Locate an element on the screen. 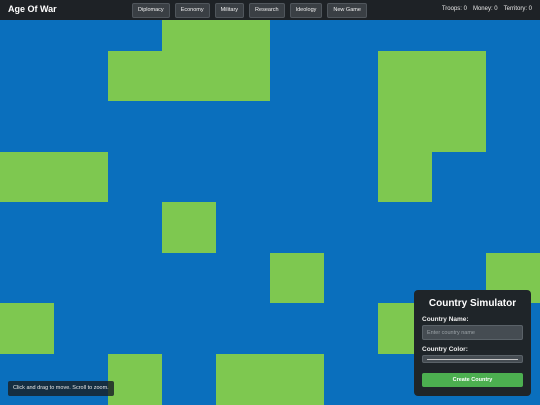  app-title: Age Of War is located at coordinates (32, 9).